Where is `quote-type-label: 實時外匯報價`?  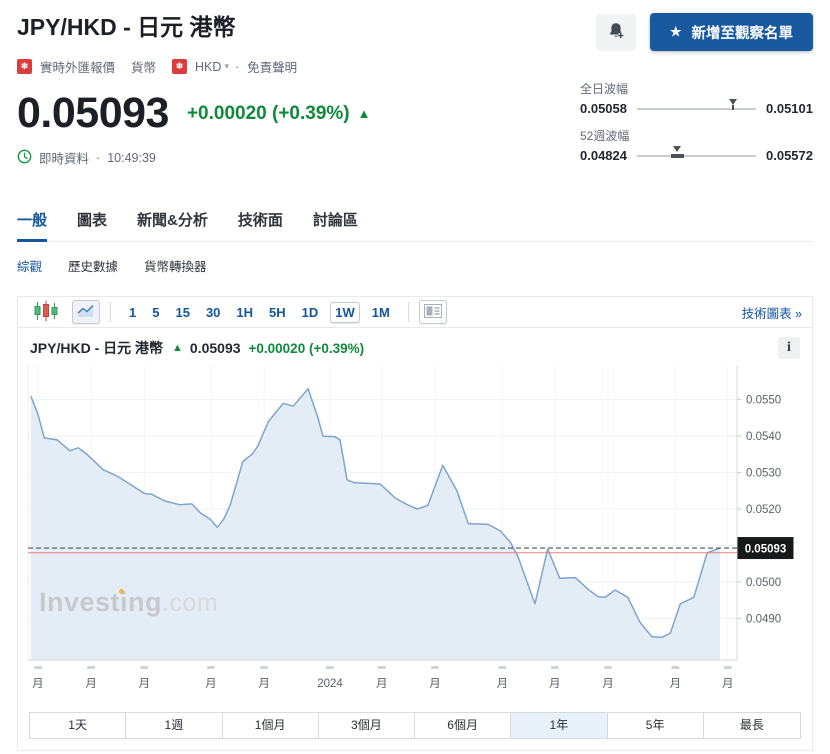 quote-type-label: 實時外匯報價 is located at coordinates (78, 68).